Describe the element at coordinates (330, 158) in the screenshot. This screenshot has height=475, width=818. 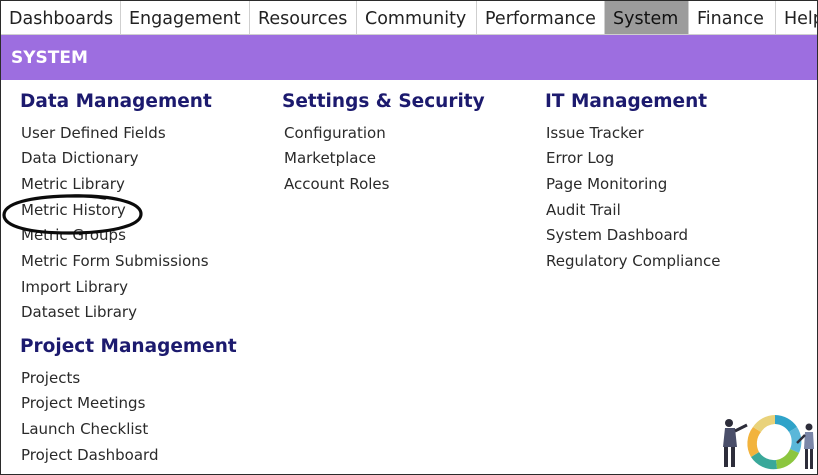
I see `link-marketplace: Marketplace` at that location.